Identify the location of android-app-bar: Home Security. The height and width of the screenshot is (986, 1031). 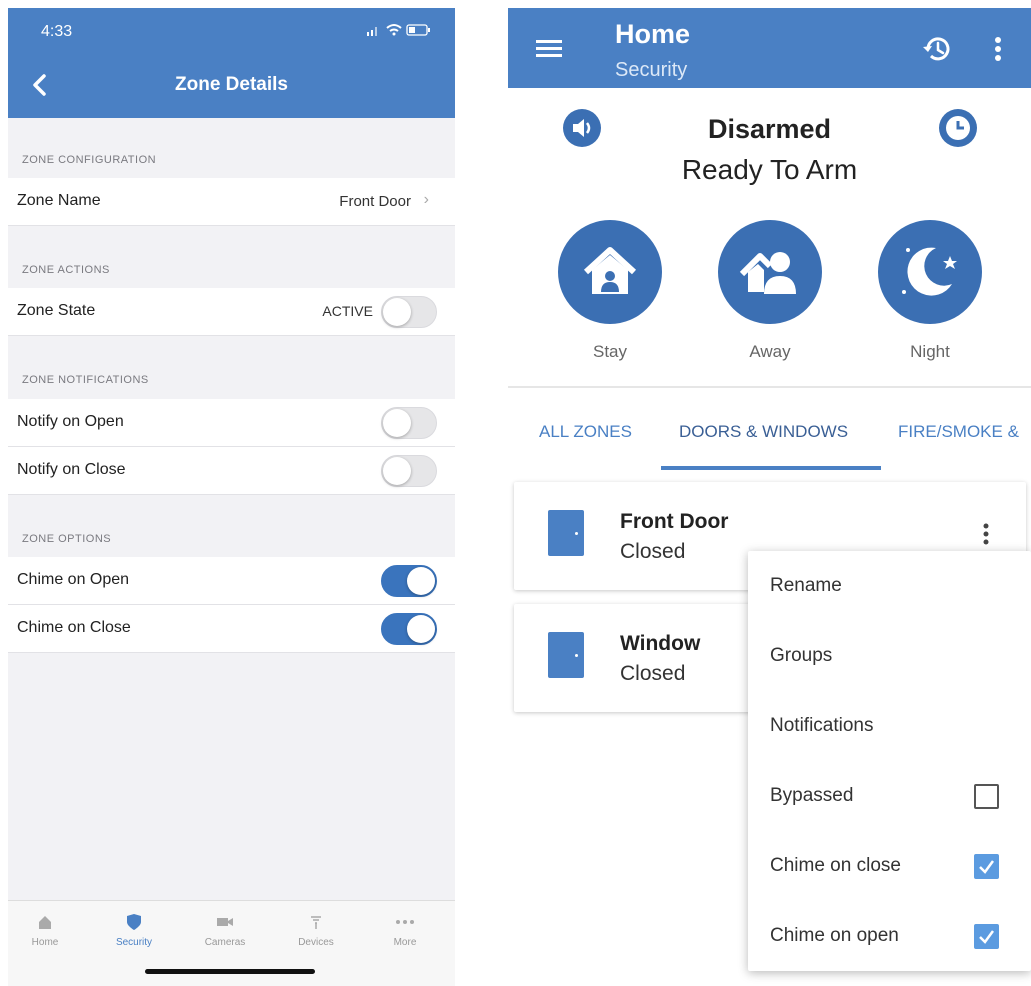
(769, 48).